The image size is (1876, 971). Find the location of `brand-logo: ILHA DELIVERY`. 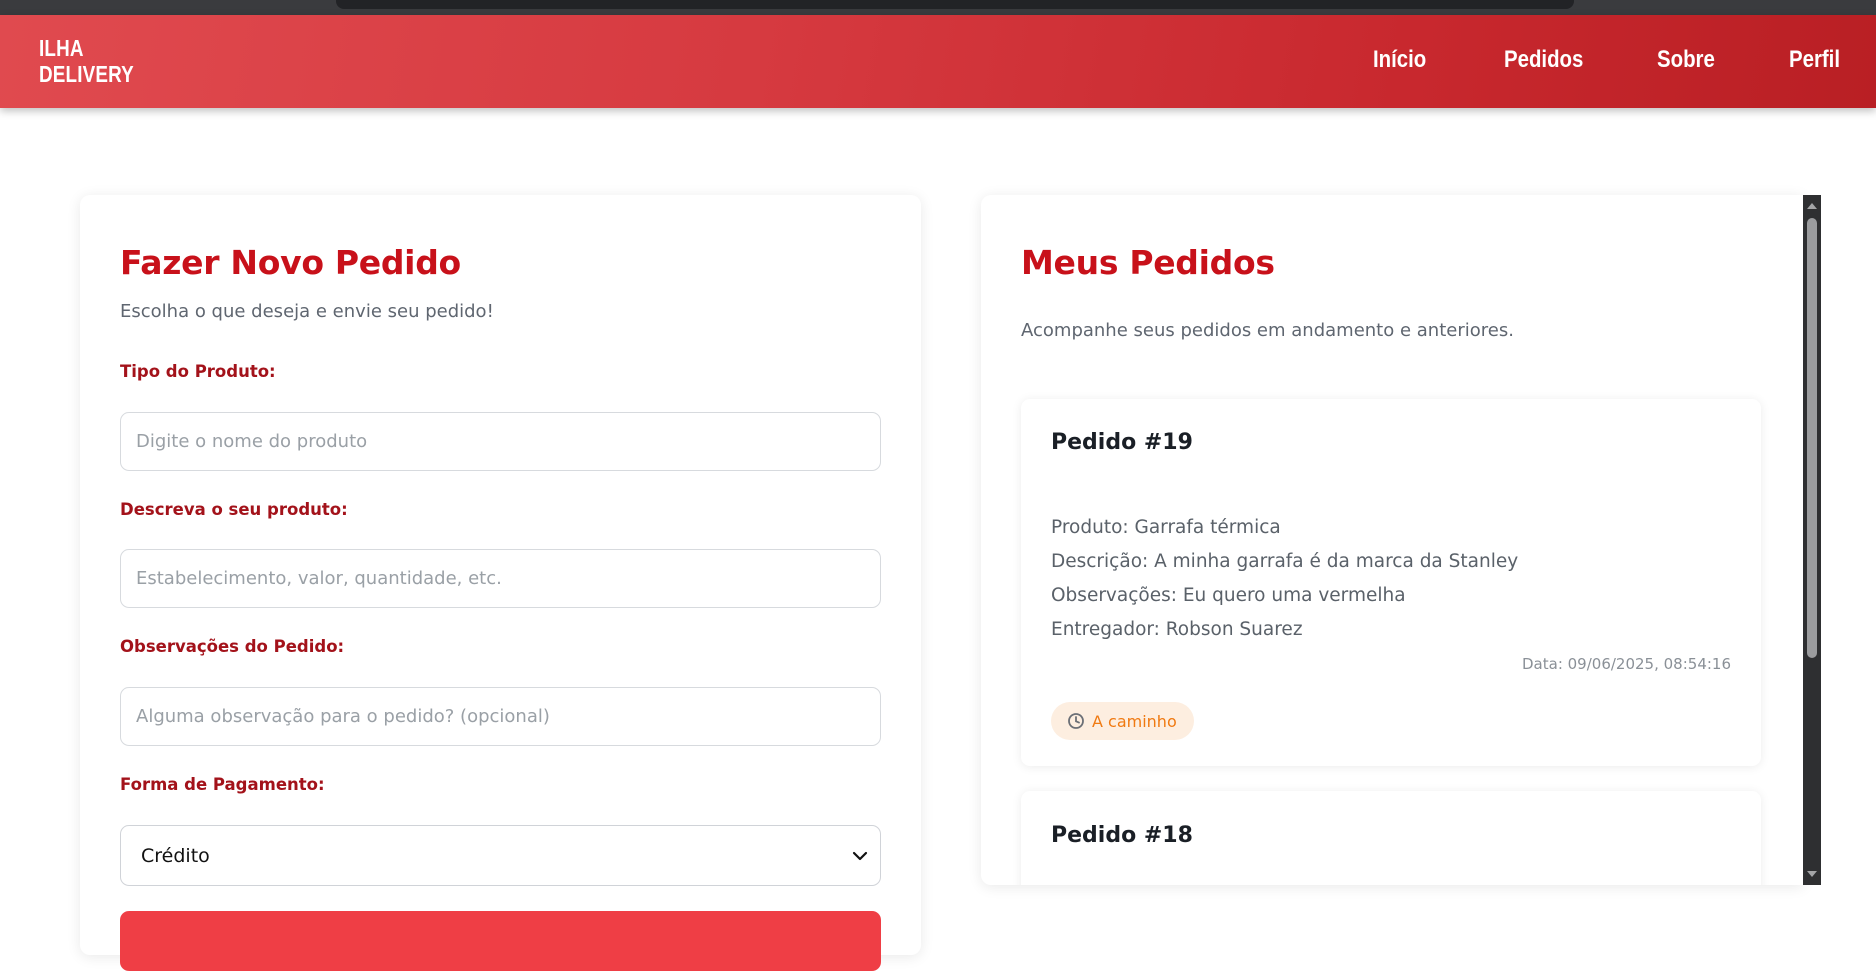

brand-logo: ILHA DELIVERY is located at coordinates (86, 61).